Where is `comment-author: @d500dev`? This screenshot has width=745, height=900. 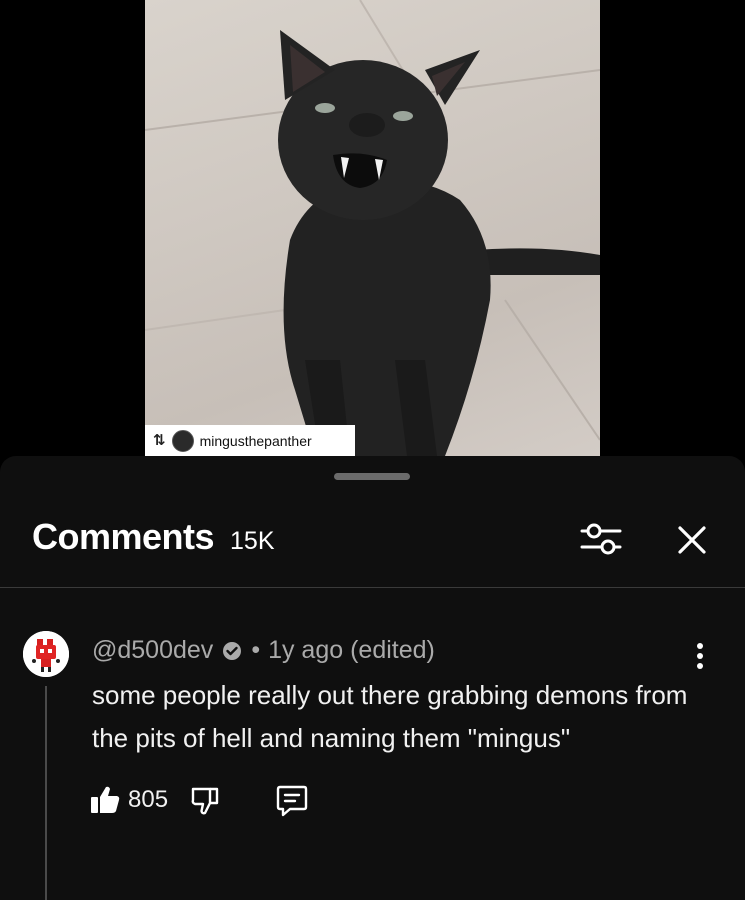
comment-author: @d500dev is located at coordinates (152, 650).